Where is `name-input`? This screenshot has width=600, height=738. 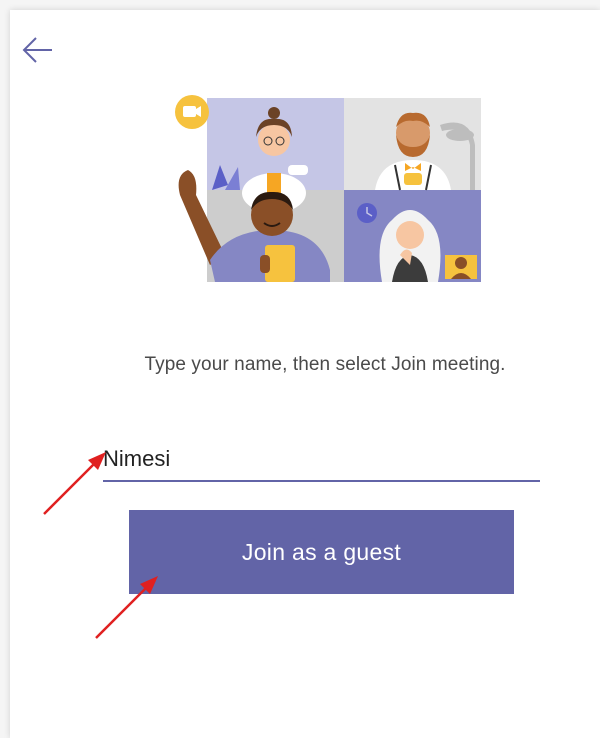 name-input is located at coordinates (321, 459).